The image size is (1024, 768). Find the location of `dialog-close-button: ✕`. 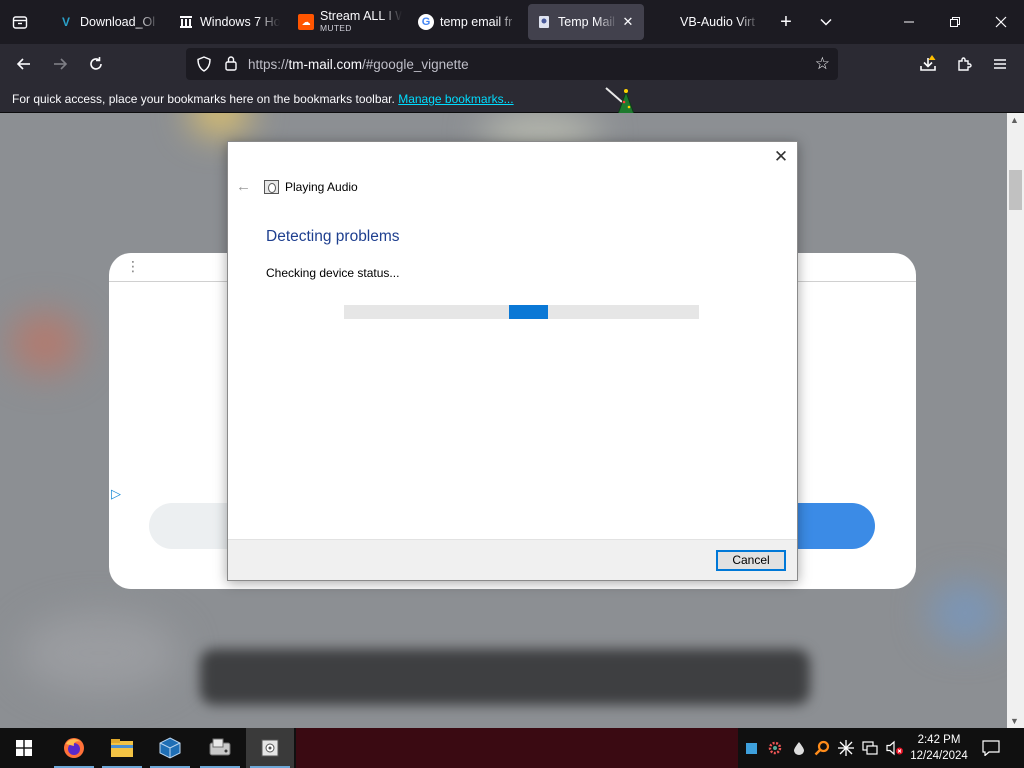

dialog-close-button: ✕ is located at coordinates (781, 158).